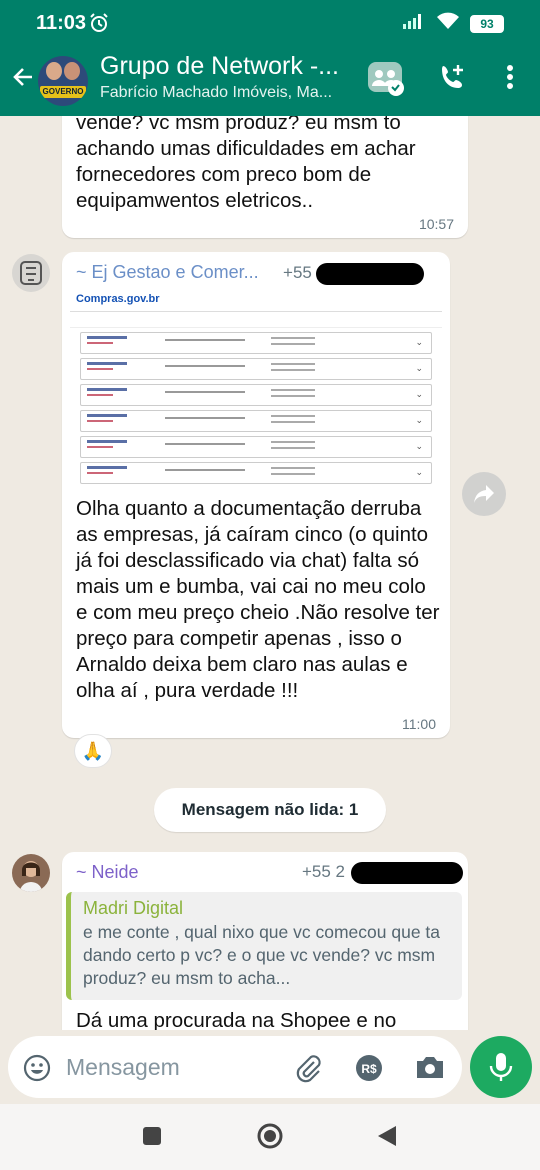 The width and height of the screenshot is (540, 1170). I want to click on status-indicators: 93, so click(453, 23).